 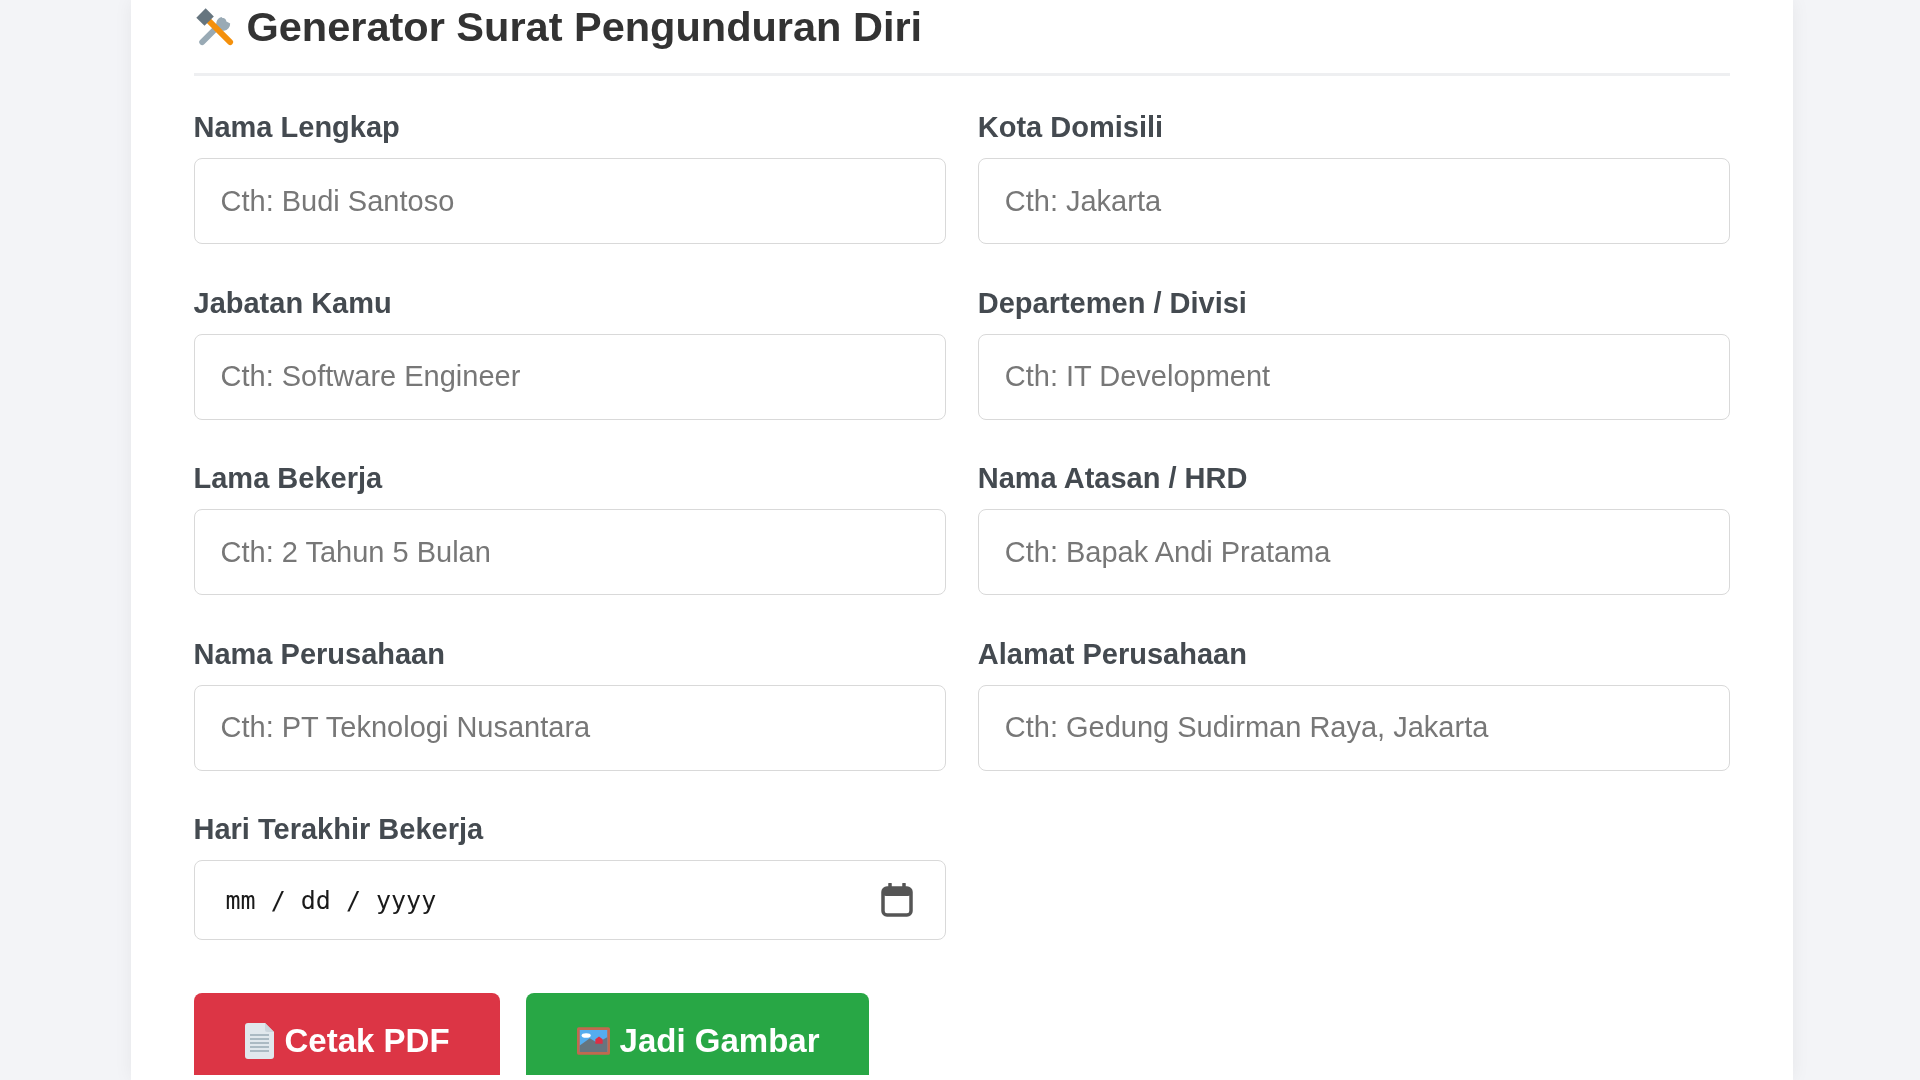 What do you see at coordinates (319, 654) in the screenshot?
I see `field-label: Nama Perusahaan` at bounding box center [319, 654].